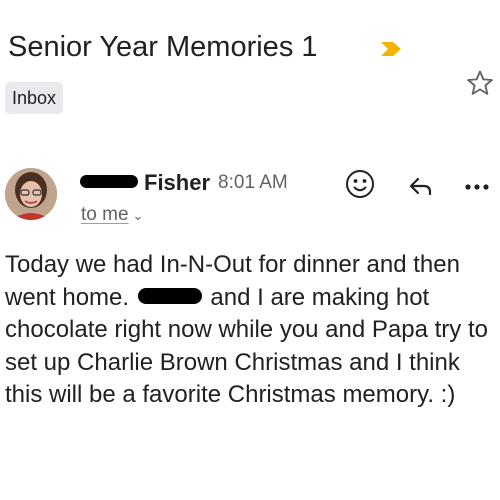 This screenshot has width=500, height=500. What do you see at coordinates (391, 49) in the screenshot?
I see `importance-marker-icon` at bounding box center [391, 49].